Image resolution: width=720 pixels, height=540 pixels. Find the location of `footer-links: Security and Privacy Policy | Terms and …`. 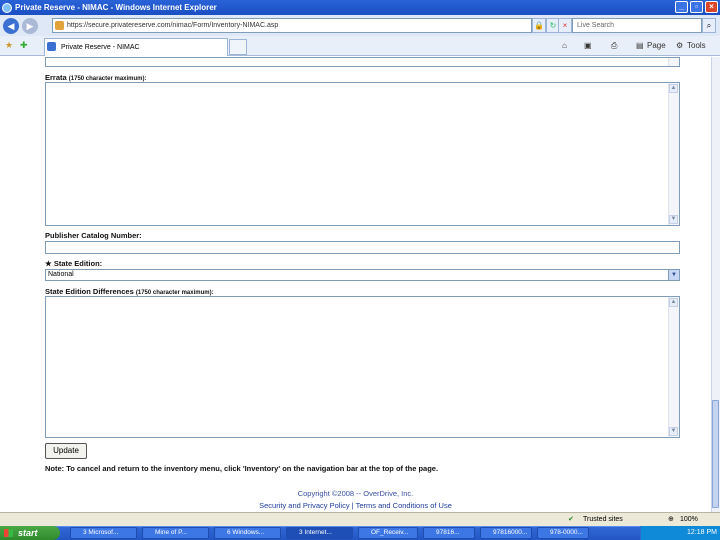

footer-links: Security and Privacy Policy | Terms and … is located at coordinates (355, 505).